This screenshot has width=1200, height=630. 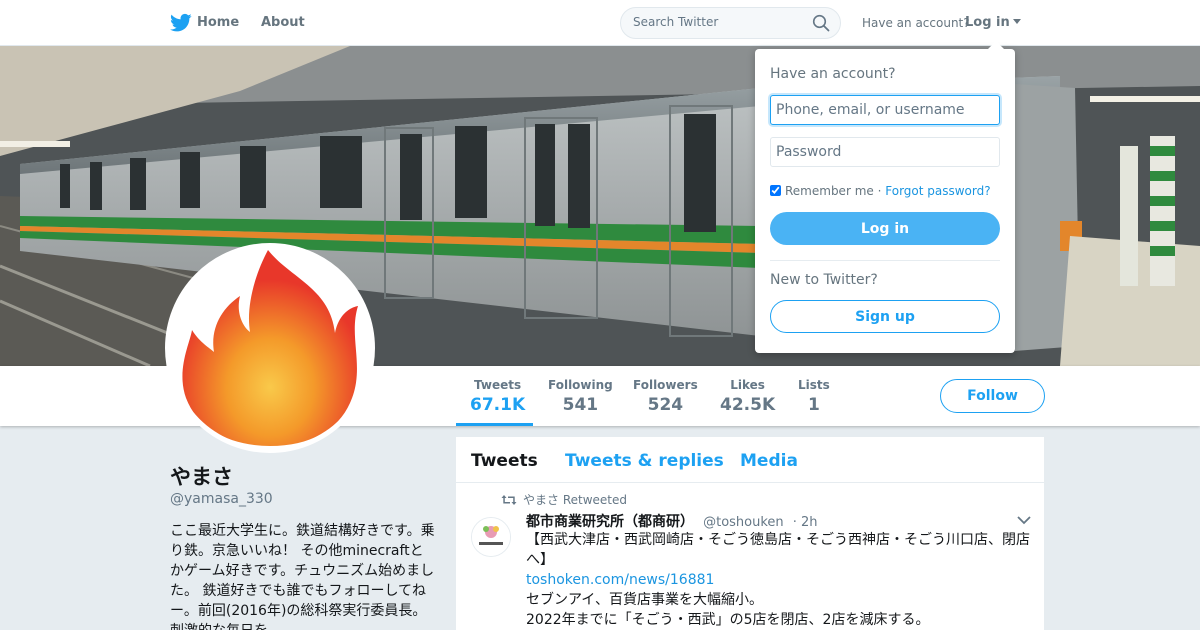 I want to click on remember-row: Remember me · Forgot password?, so click(x=880, y=191).